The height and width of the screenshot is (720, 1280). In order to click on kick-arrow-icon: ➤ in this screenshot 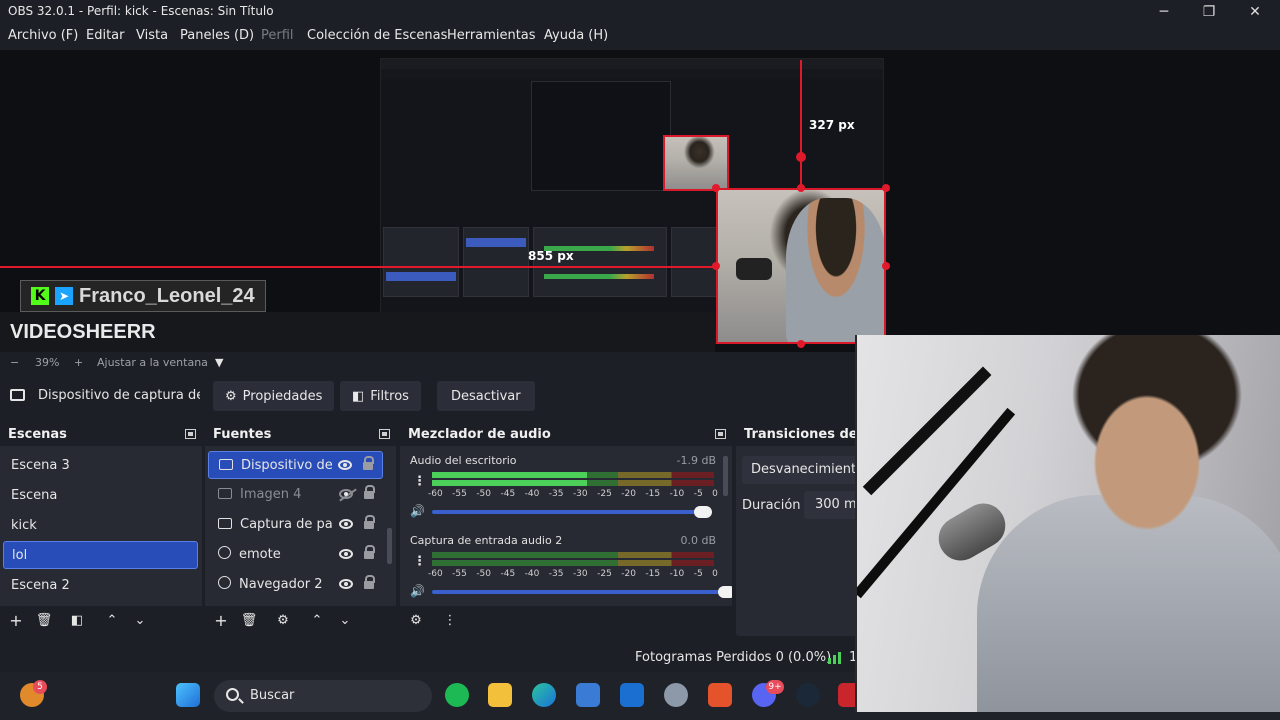, I will do `click(64, 296)`.